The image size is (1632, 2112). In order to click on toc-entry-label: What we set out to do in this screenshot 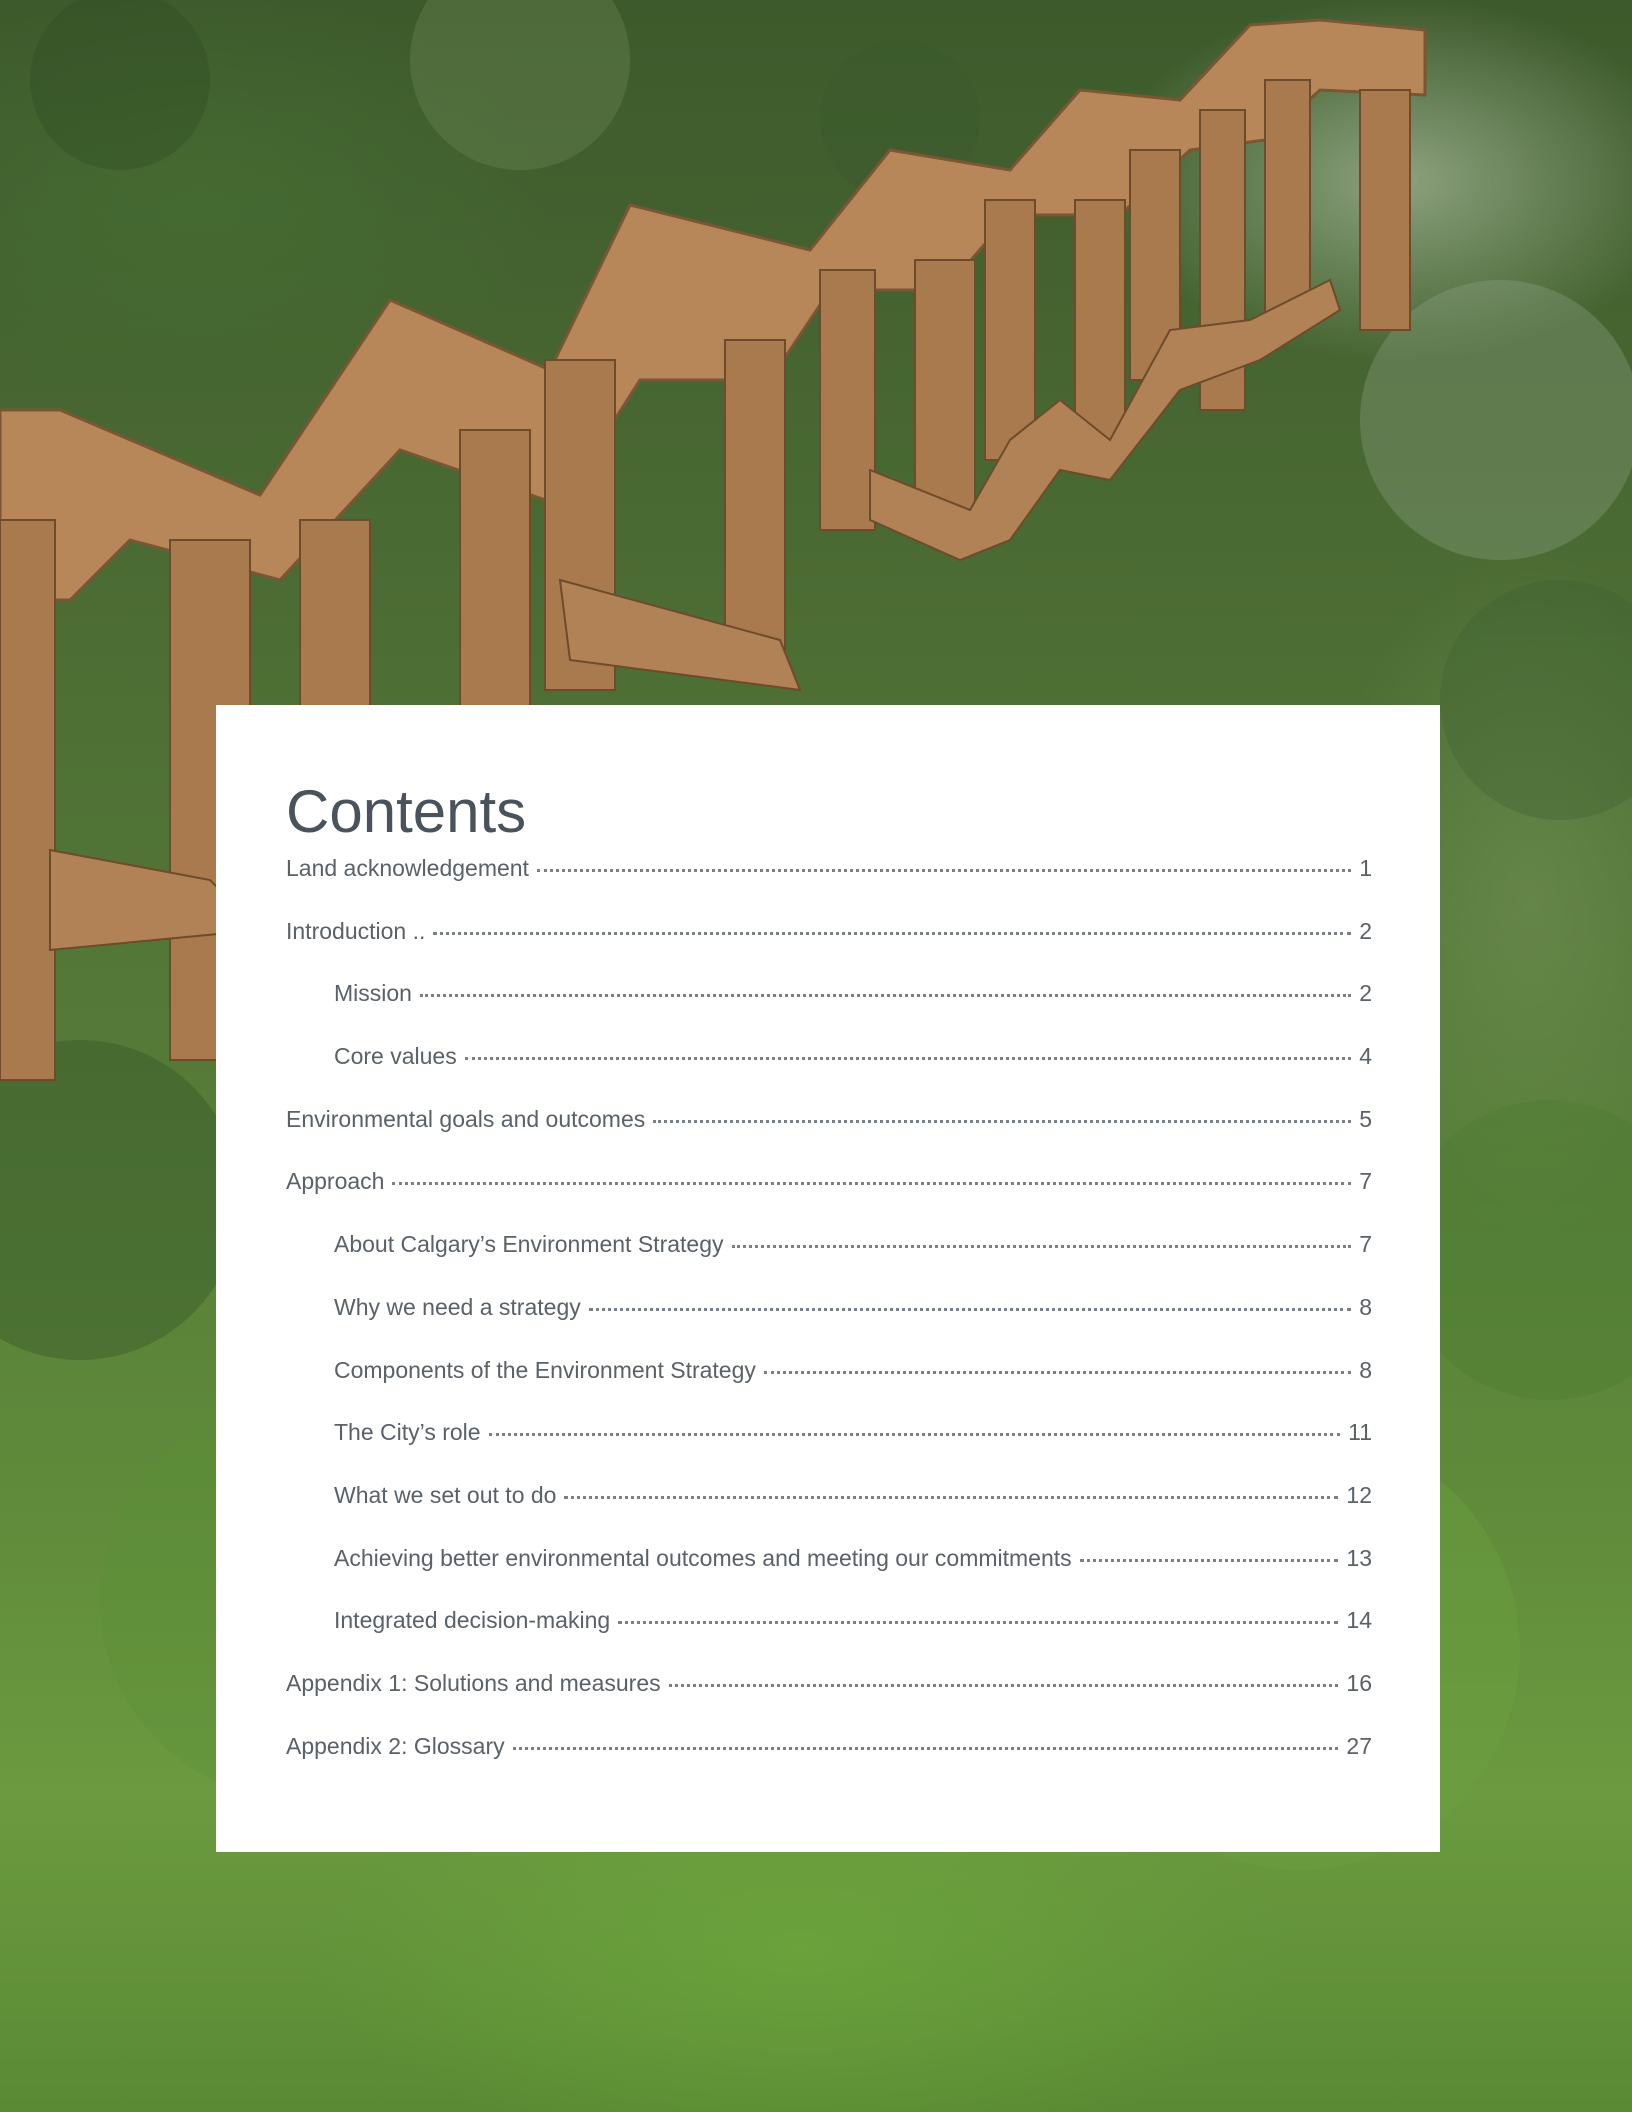, I will do `click(445, 1494)`.